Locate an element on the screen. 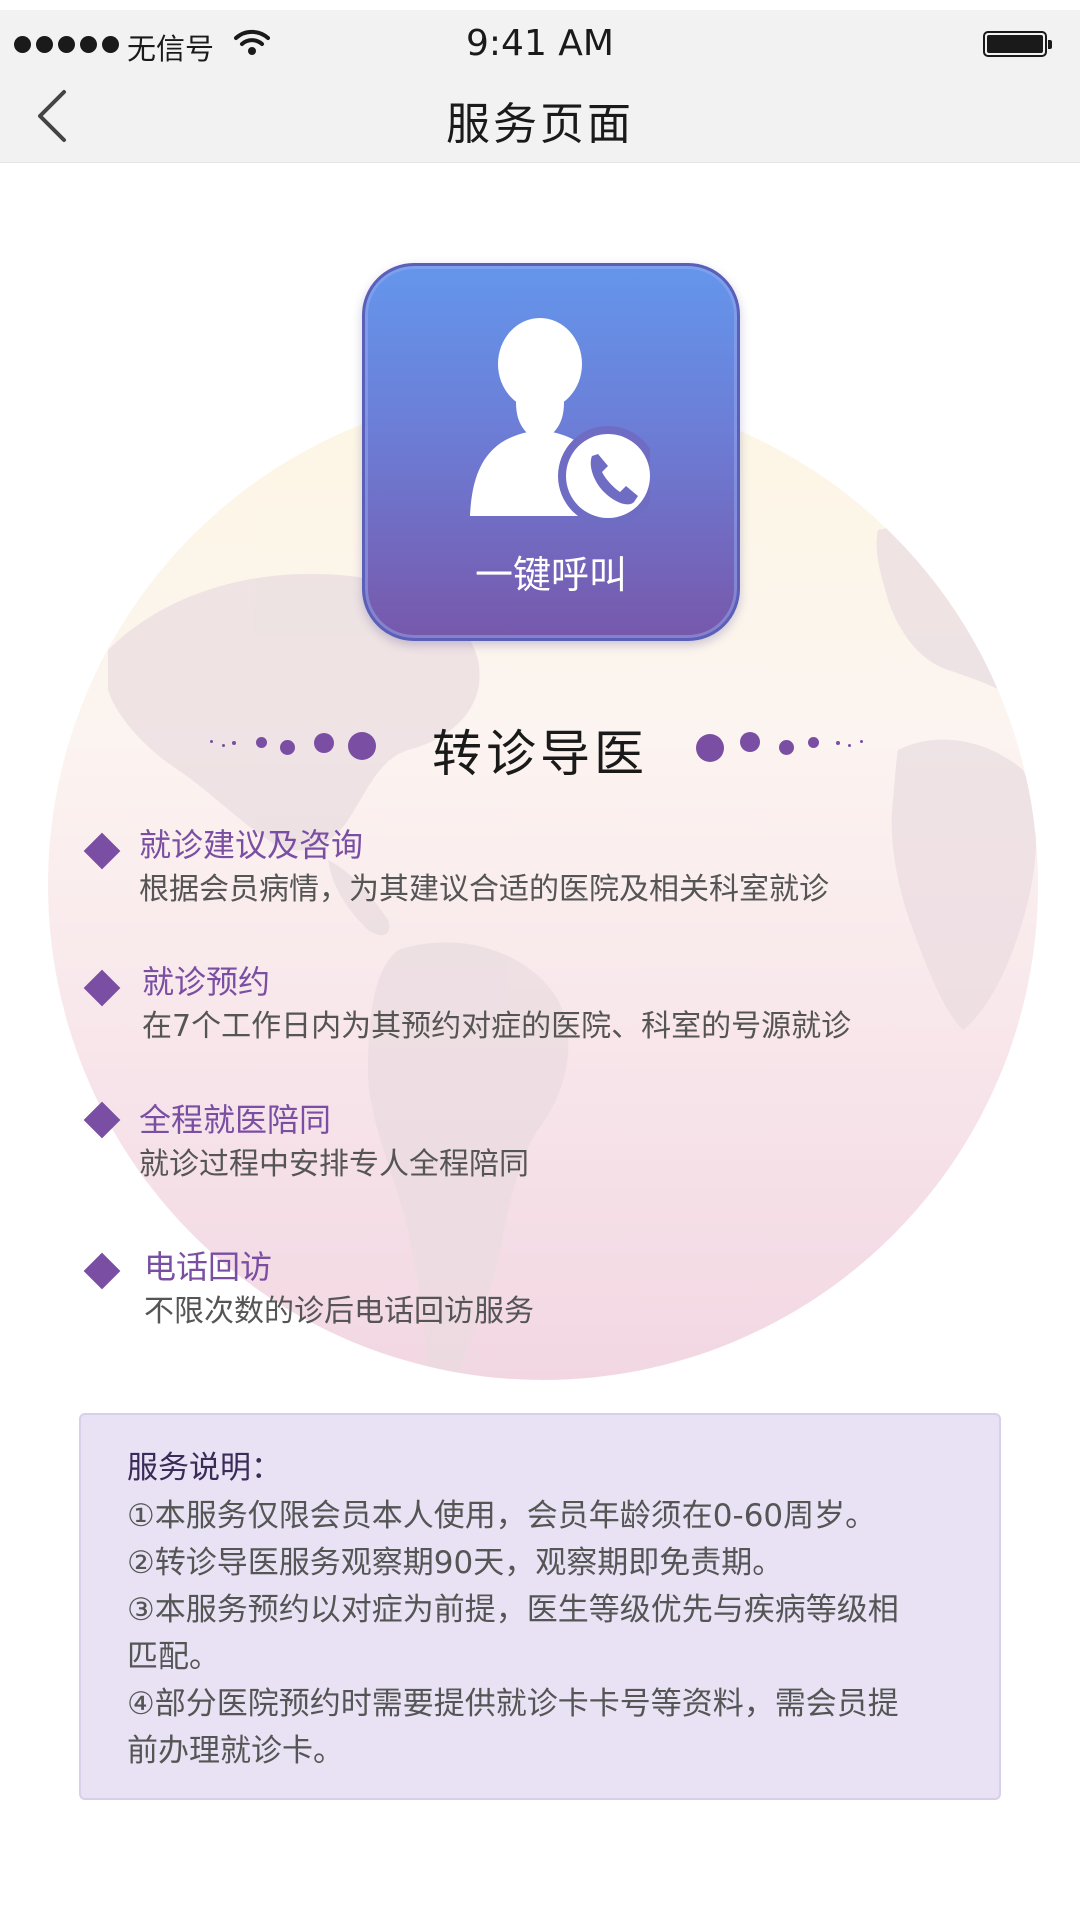  service-note-line: ④部分医院预约时需要提供就诊卡卡号等资料，需会员提 is located at coordinates (513, 1704).